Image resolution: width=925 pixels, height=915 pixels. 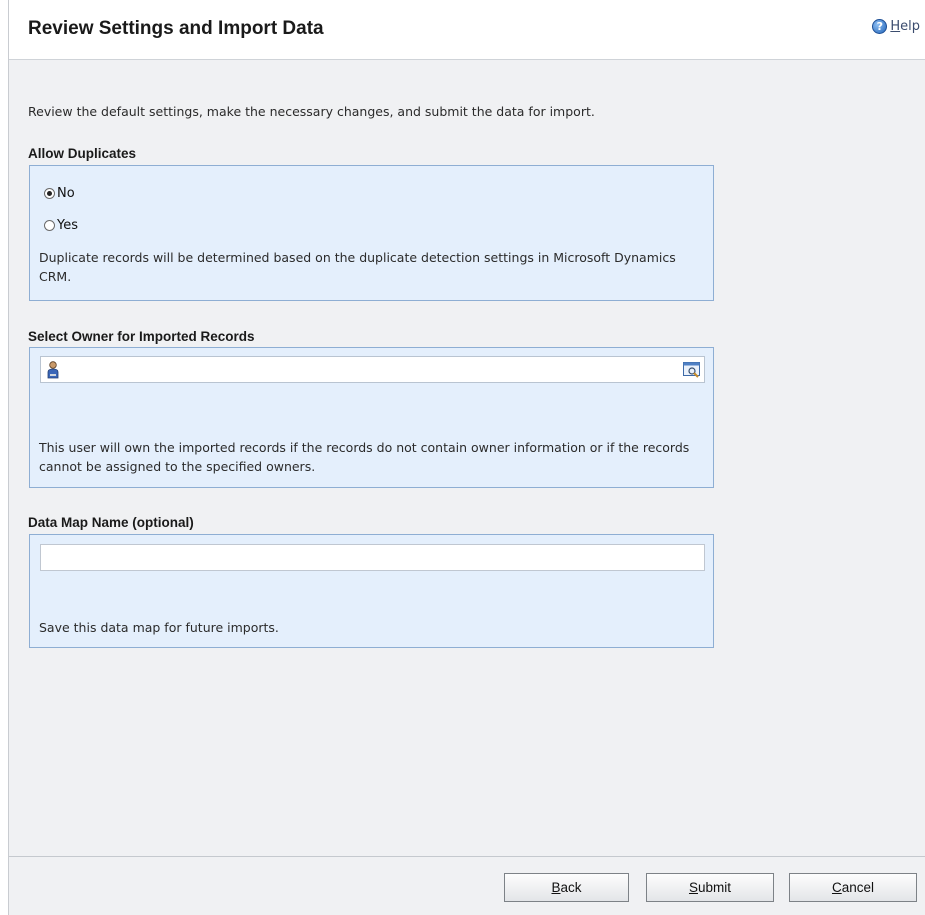 What do you see at coordinates (467, 885) in the screenshot?
I see `footer-bar: Back Submit Cancel` at bounding box center [467, 885].